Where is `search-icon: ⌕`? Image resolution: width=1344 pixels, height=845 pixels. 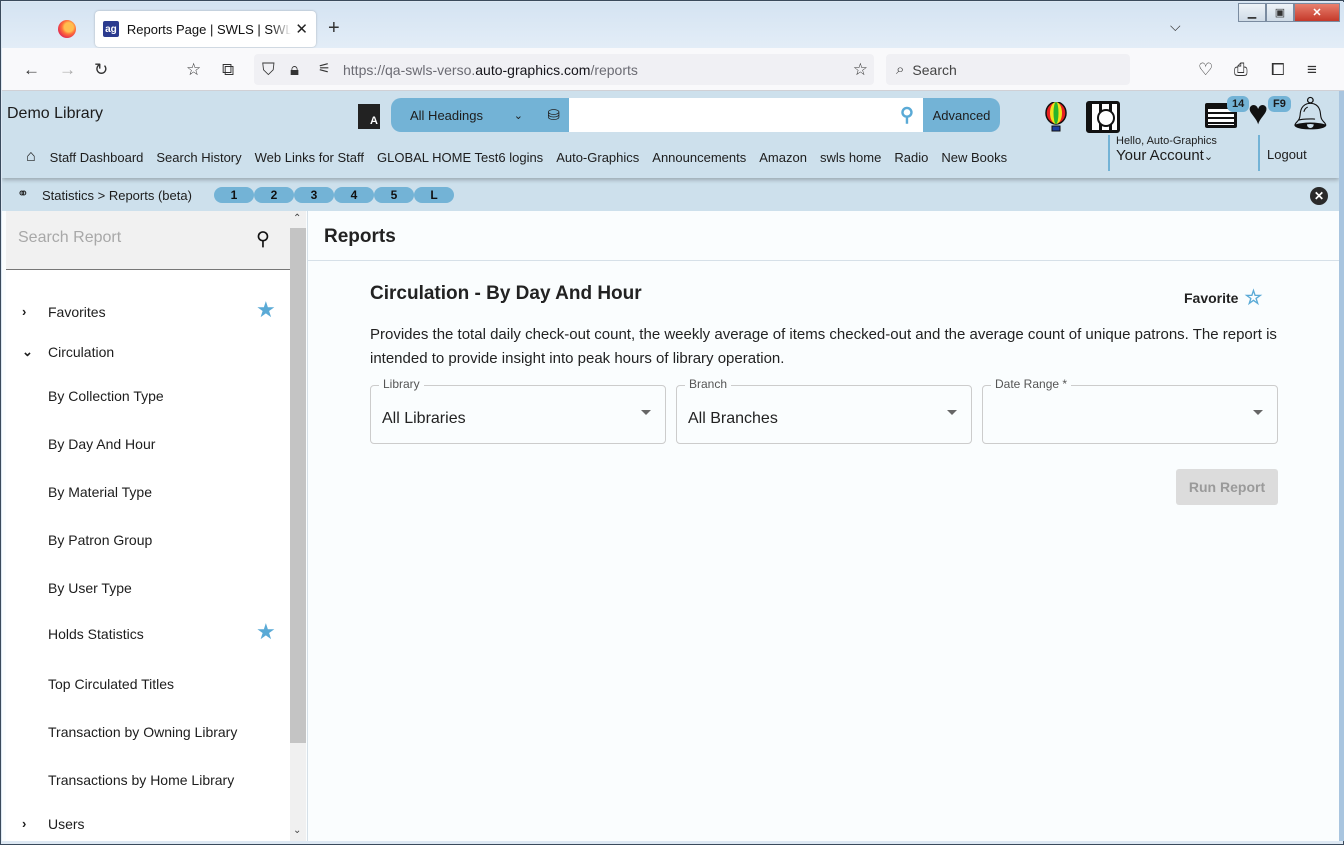
search-icon: ⌕ is located at coordinates (900, 69).